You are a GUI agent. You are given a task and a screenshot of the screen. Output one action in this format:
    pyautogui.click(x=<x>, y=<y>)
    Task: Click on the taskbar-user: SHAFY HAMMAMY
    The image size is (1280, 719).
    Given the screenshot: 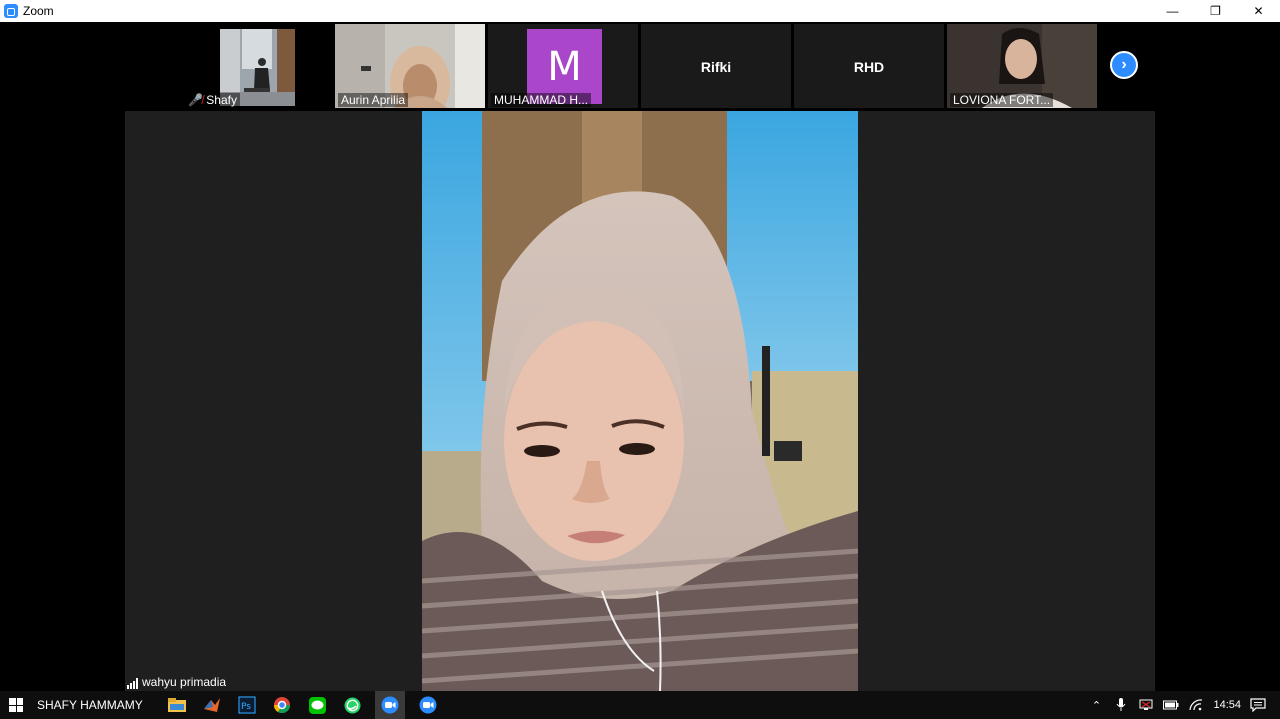 What is the action you would take?
    pyautogui.click(x=90, y=705)
    